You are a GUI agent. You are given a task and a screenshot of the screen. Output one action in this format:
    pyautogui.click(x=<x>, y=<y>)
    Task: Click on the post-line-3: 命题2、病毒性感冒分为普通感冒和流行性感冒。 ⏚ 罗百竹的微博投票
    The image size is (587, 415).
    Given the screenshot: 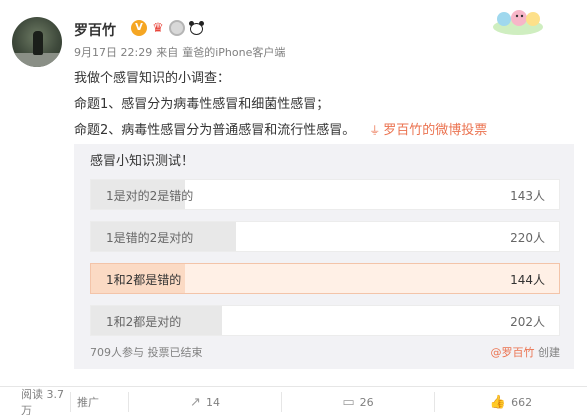 What is the action you would take?
    pyautogui.click(x=280, y=131)
    